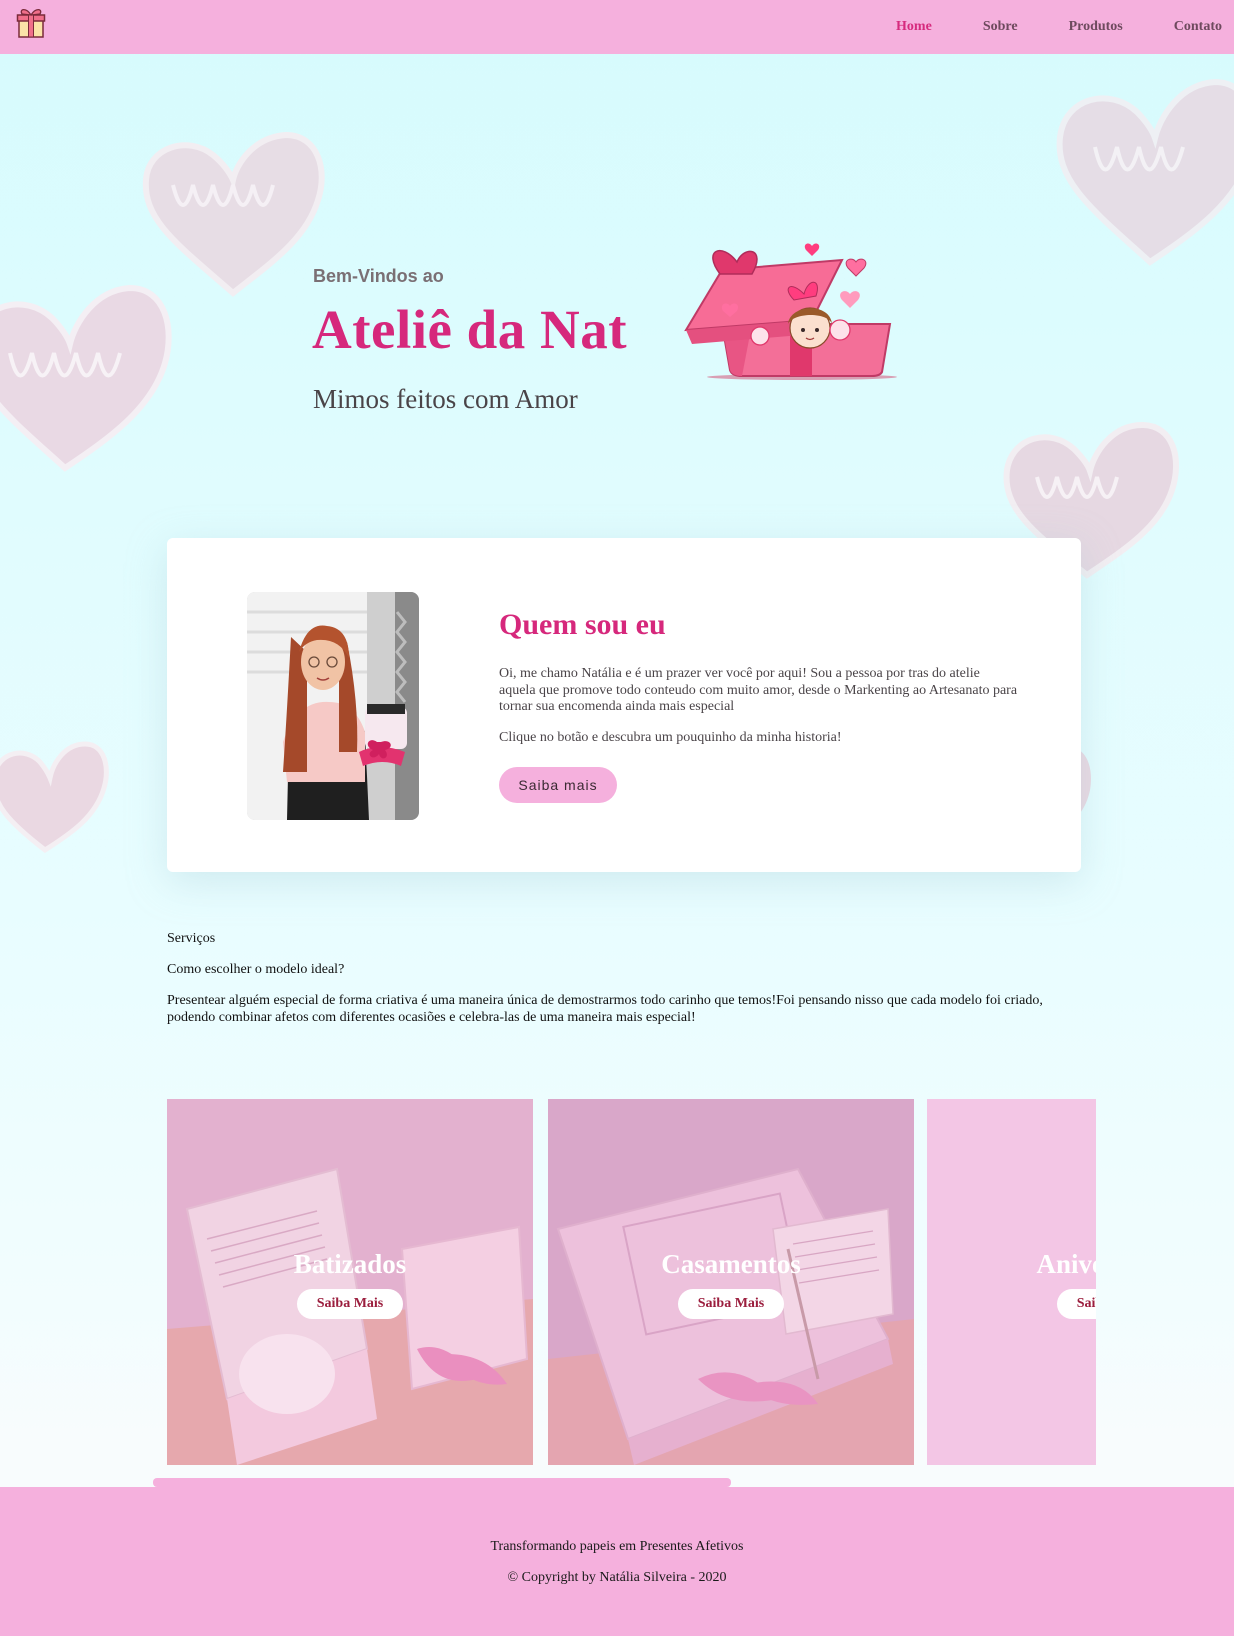 The width and height of the screenshot is (1234, 1636). Describe the element at coordinates (1198, 27) in the screenshot. I see `nav-contato-link: Contato` at that location.